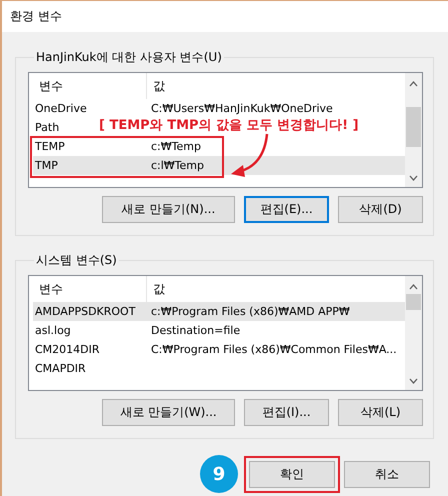 This screenshot has height=496, width=448. I want to click on variable-row: TMP c:l₩Temp, so click(219, 165).